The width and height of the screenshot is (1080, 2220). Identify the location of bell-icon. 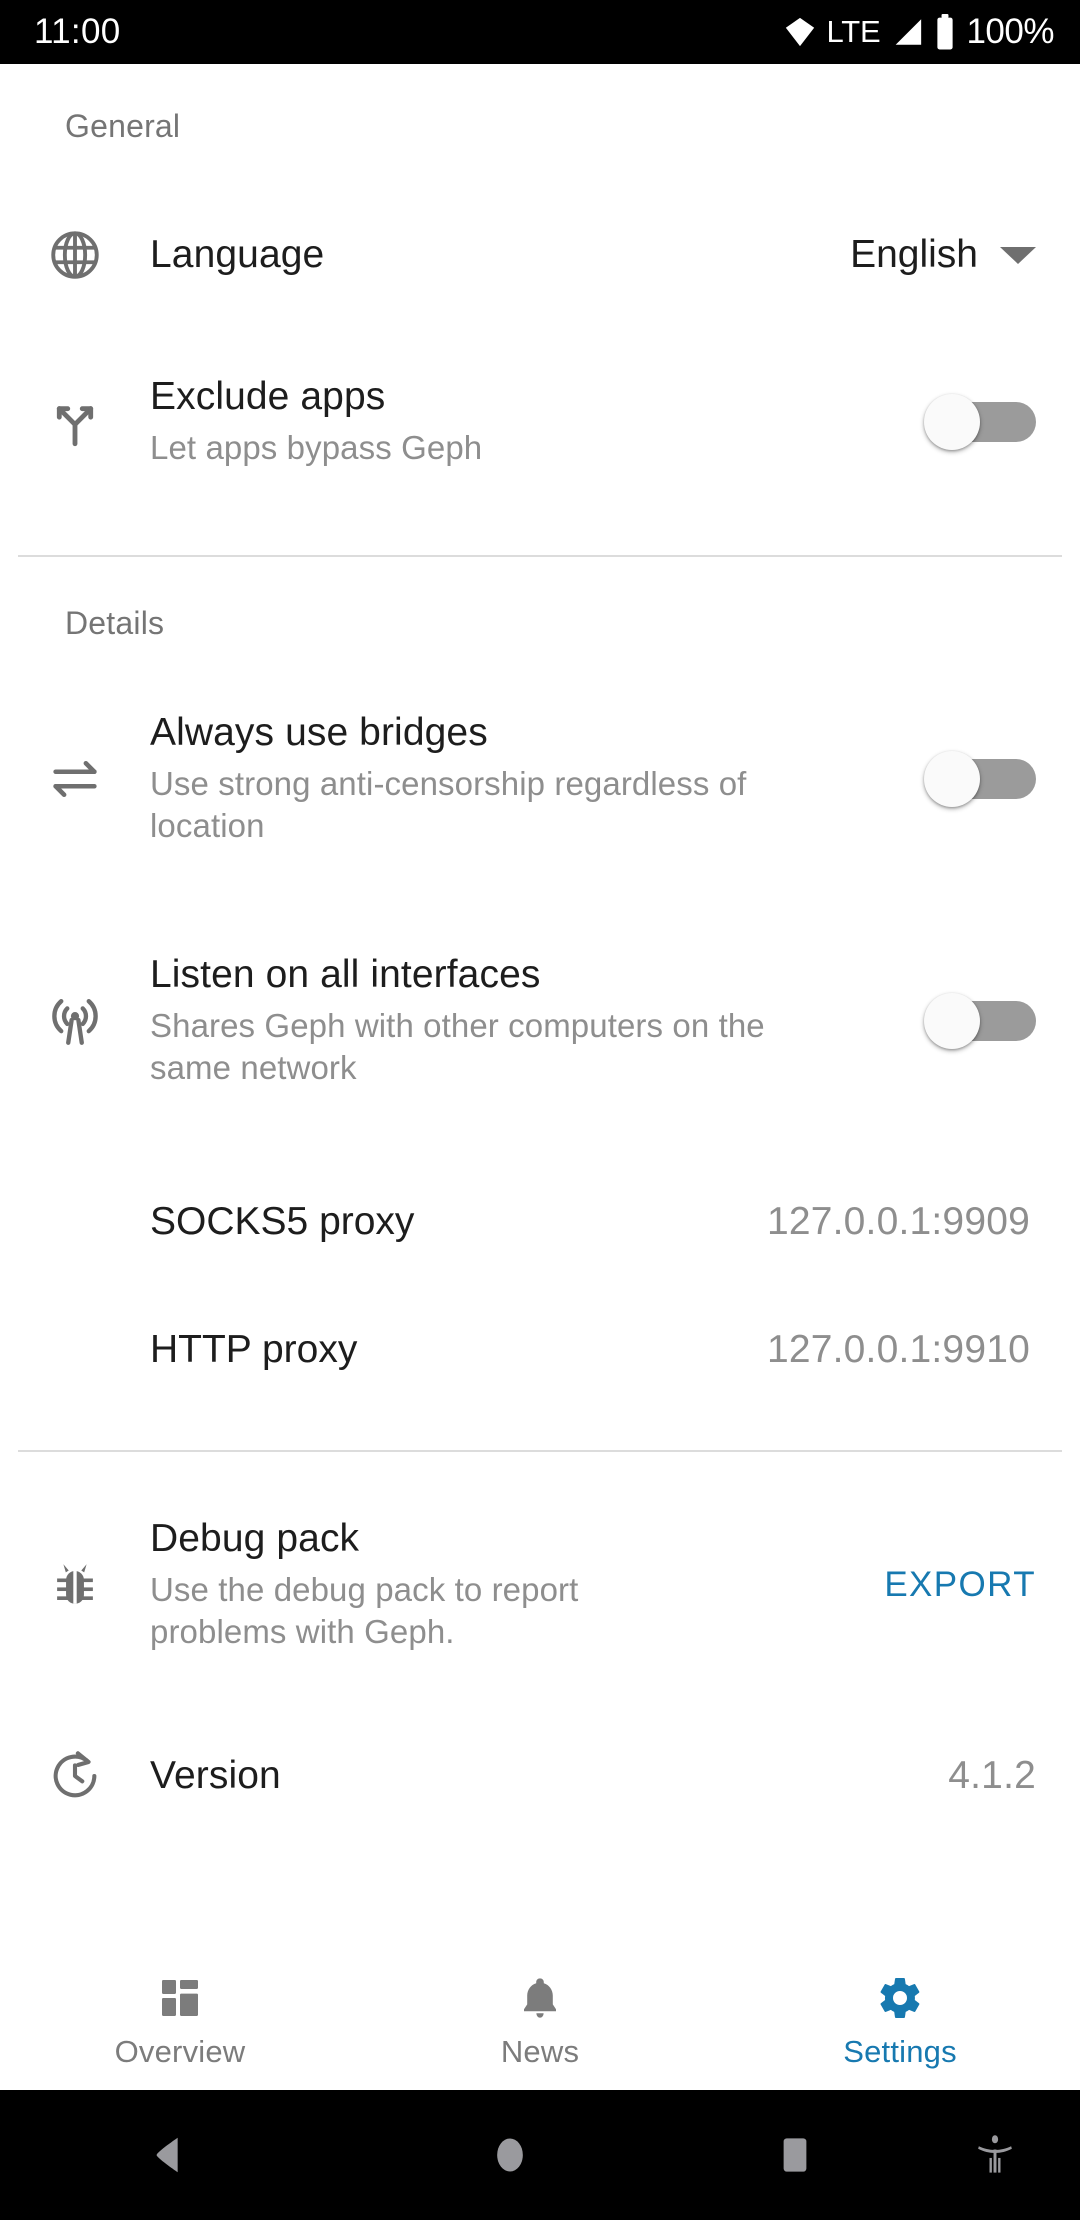
(540, 1998).